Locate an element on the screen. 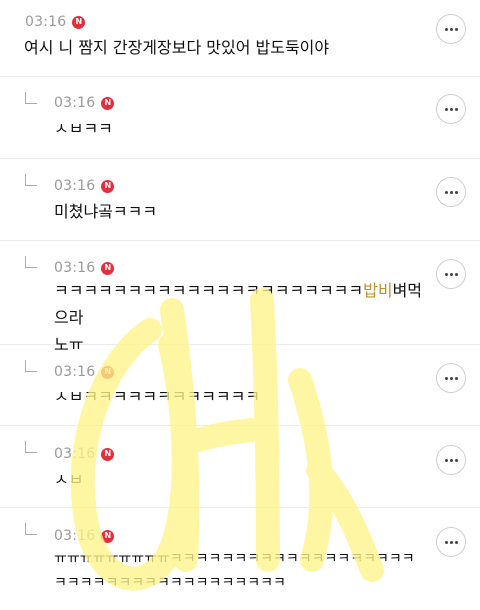 This screenshot has height=610, width=480. comment-text-highlight: 밥비 is located at coordinates (378, 290).